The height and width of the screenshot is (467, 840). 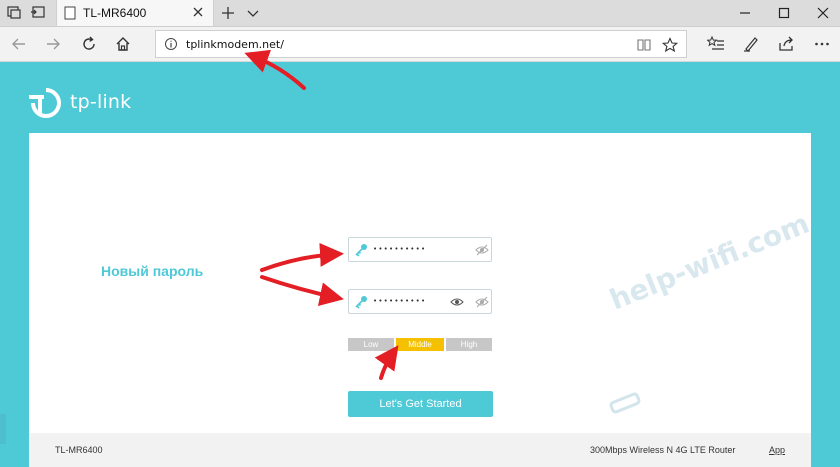 I want to click on address-bar: tplinkmodem.net/, so click(x=421, y=44).